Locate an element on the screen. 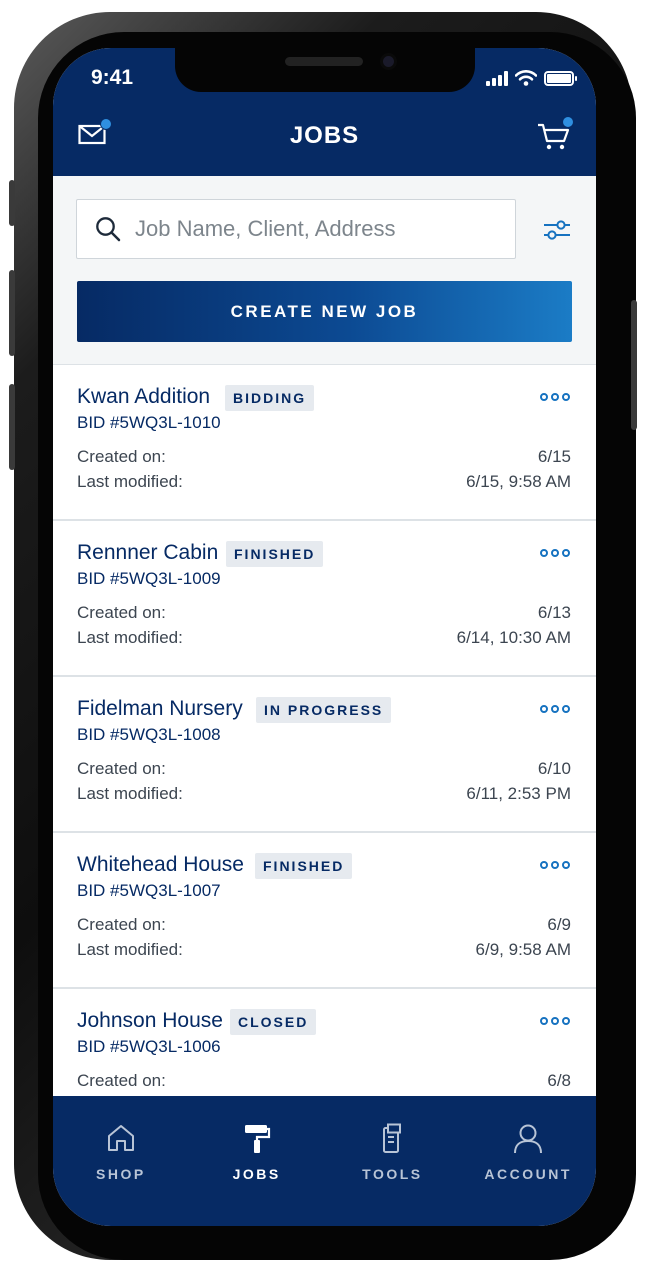  front-camera is located at coordinates (388, 61).